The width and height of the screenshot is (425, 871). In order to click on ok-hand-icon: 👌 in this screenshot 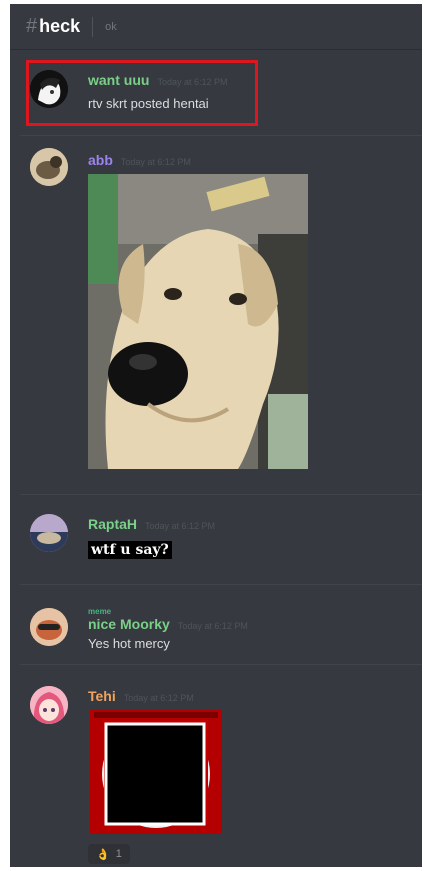, I will do `click(103, 854)`.